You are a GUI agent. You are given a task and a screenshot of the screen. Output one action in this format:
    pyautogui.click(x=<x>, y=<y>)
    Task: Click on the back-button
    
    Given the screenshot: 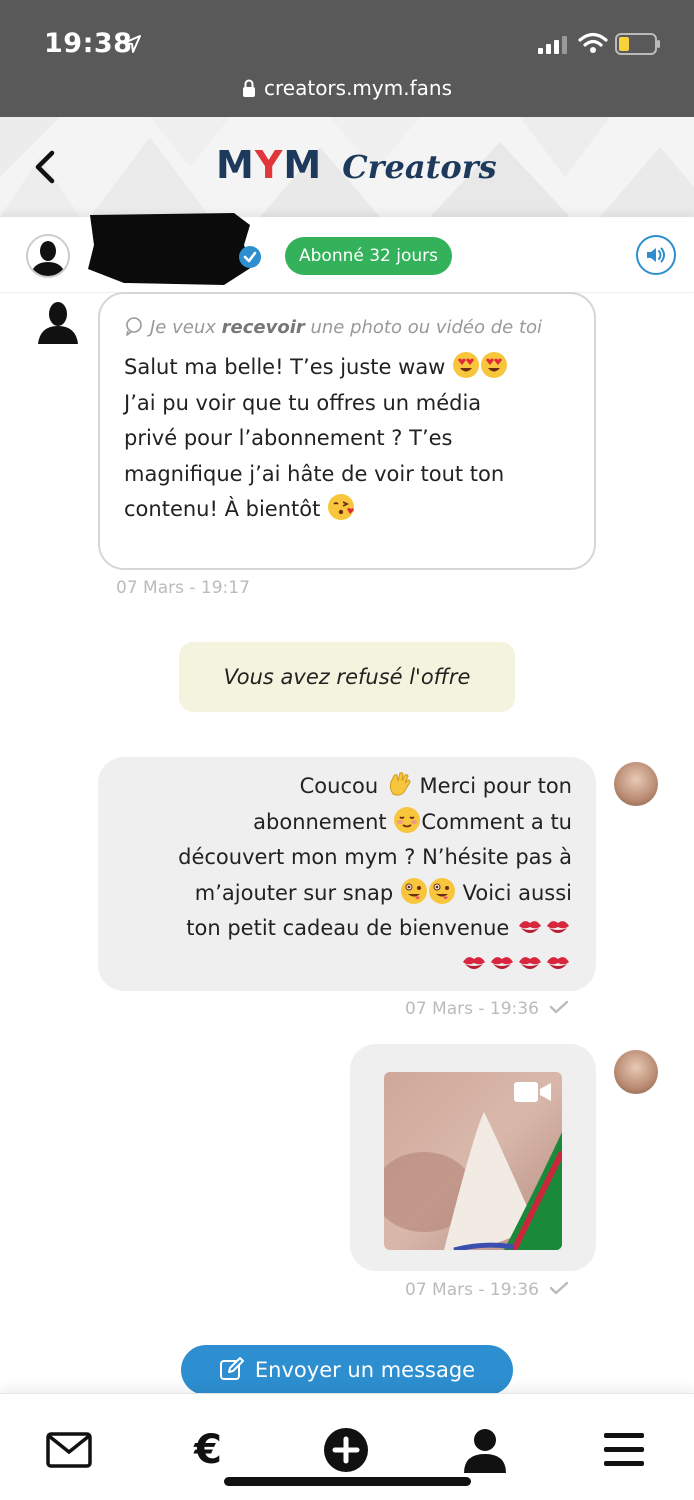 What is the action you would take?
    pyautogui.click(x=45, y=167)
    